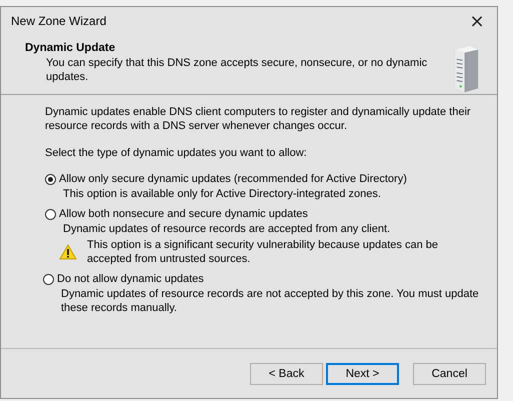 The width and height of the screenshot is (513, 401). I want to click on option-label: Allow only secure dynamic updates (recommended for Active Directory), so click(233, 179).